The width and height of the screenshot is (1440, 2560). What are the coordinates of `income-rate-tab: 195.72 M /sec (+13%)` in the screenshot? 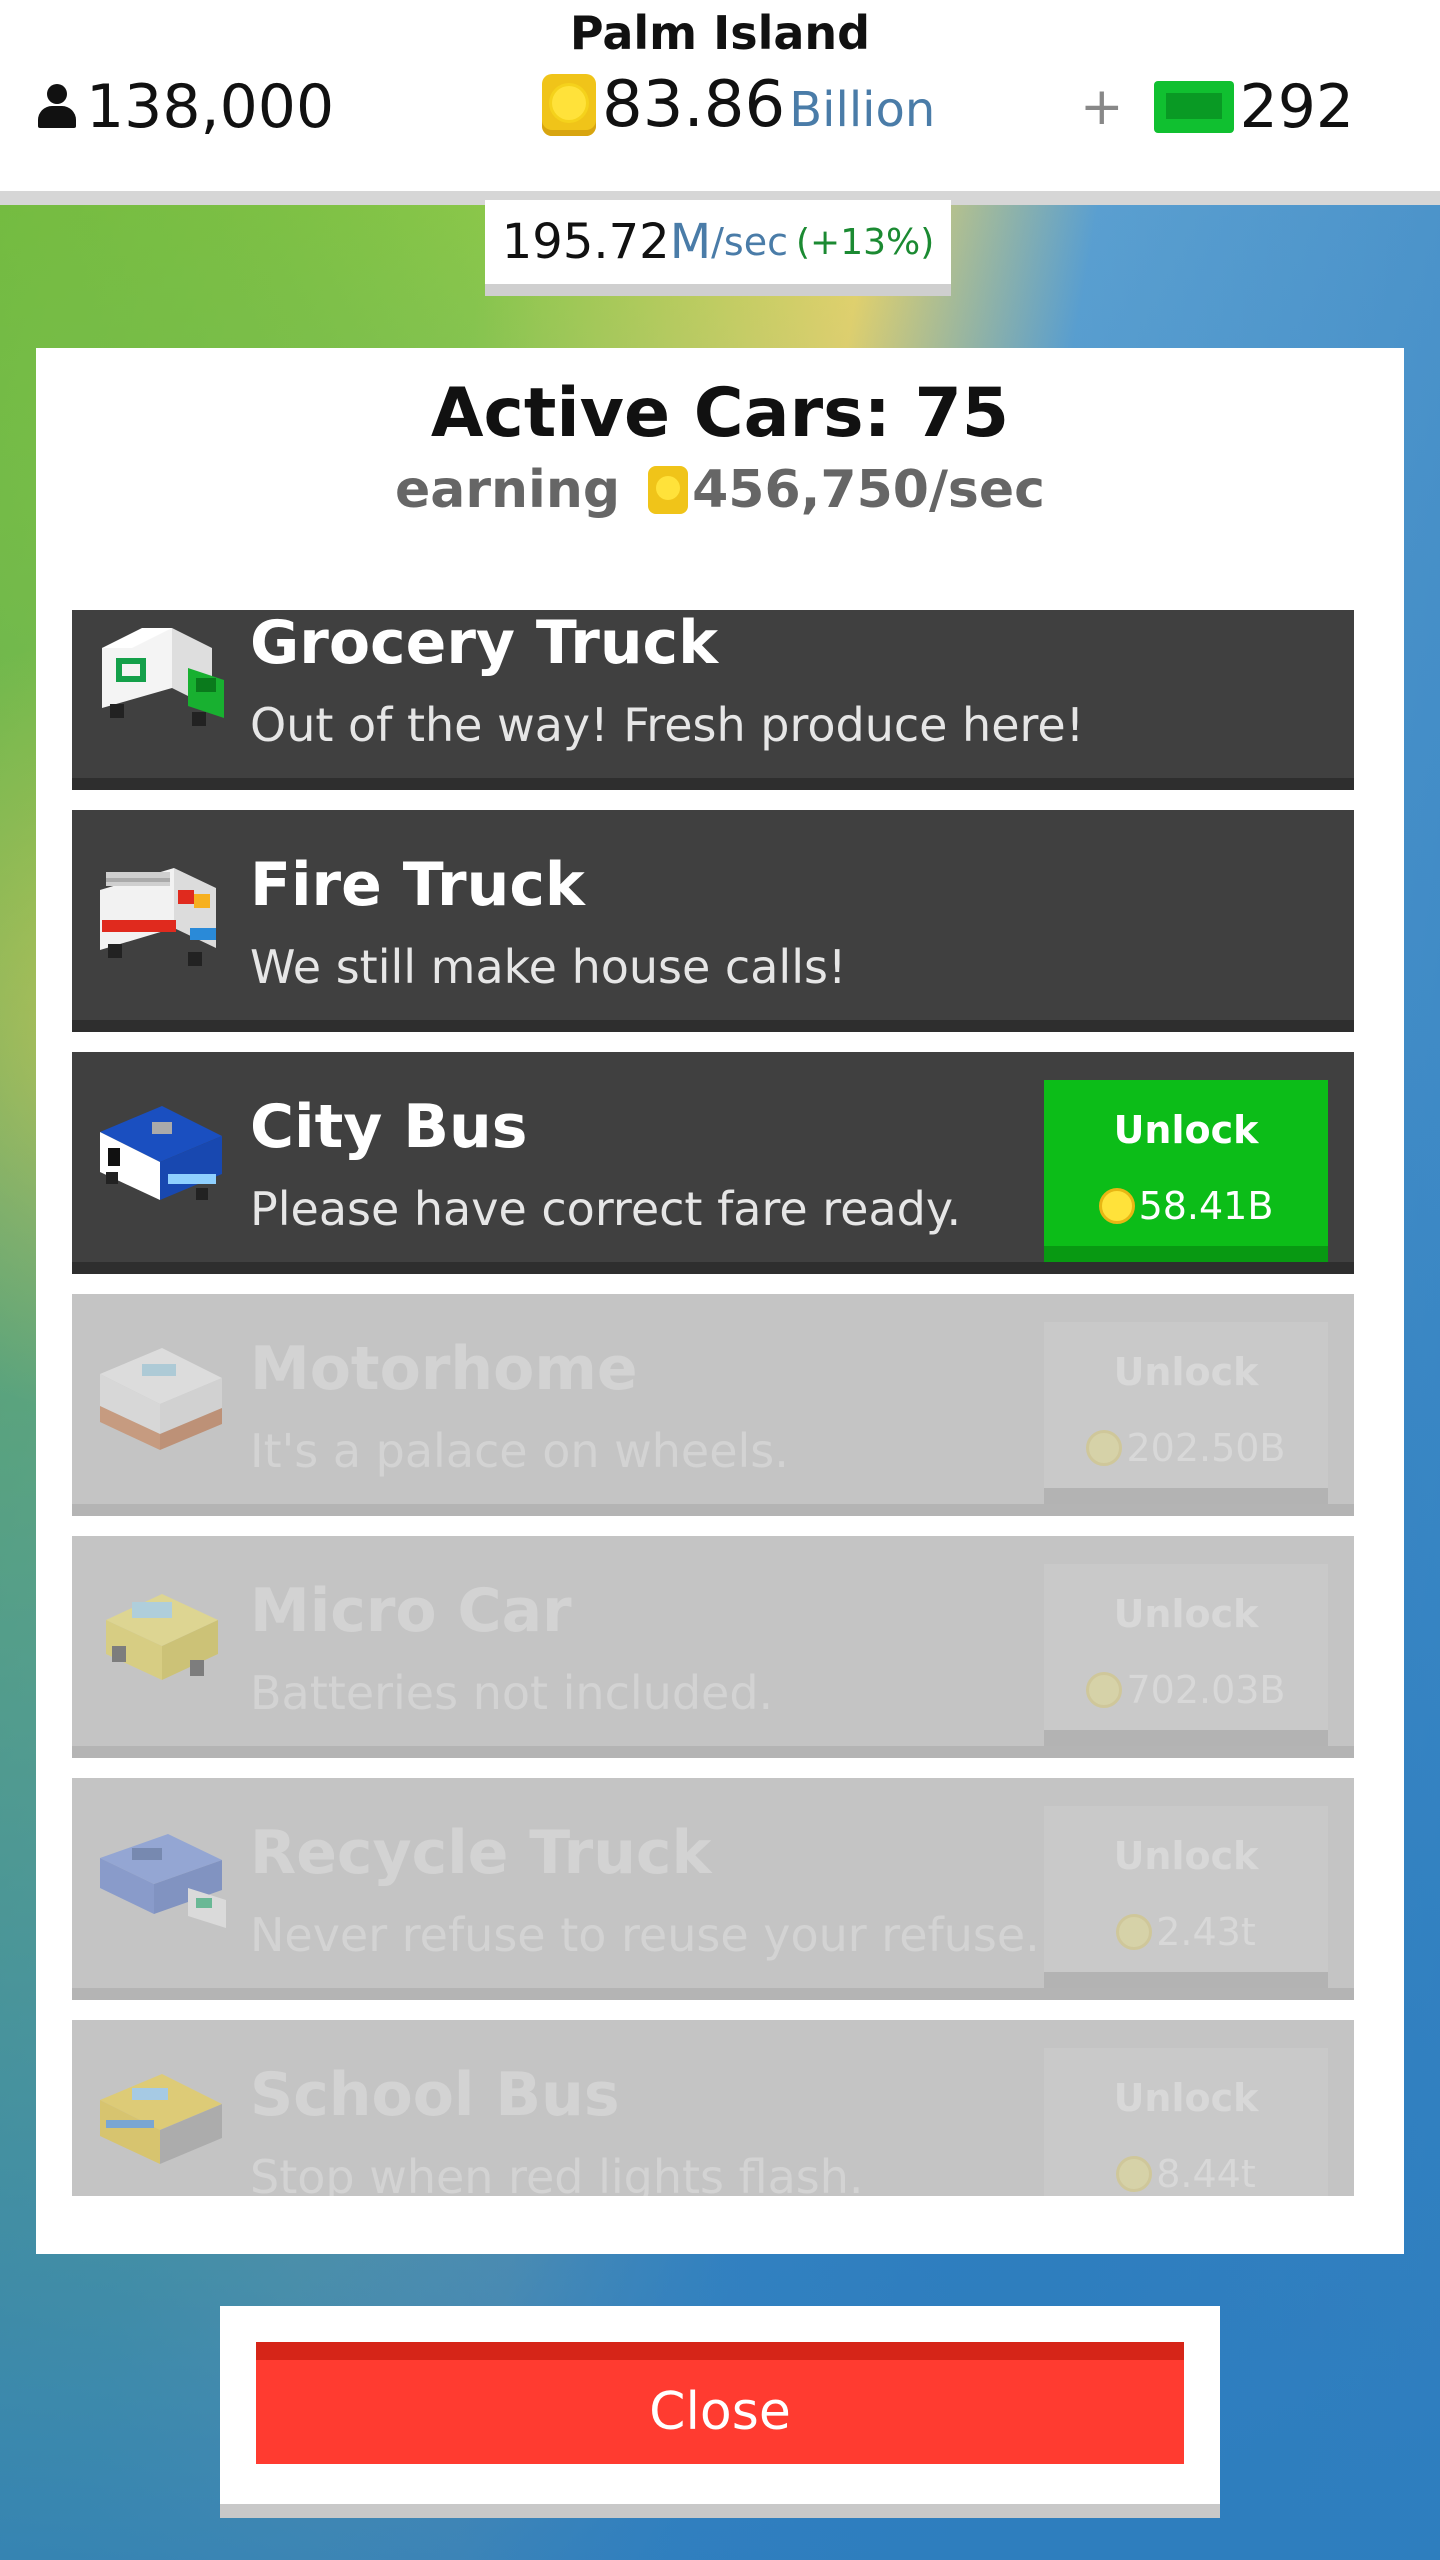 It's located at (718, 248).